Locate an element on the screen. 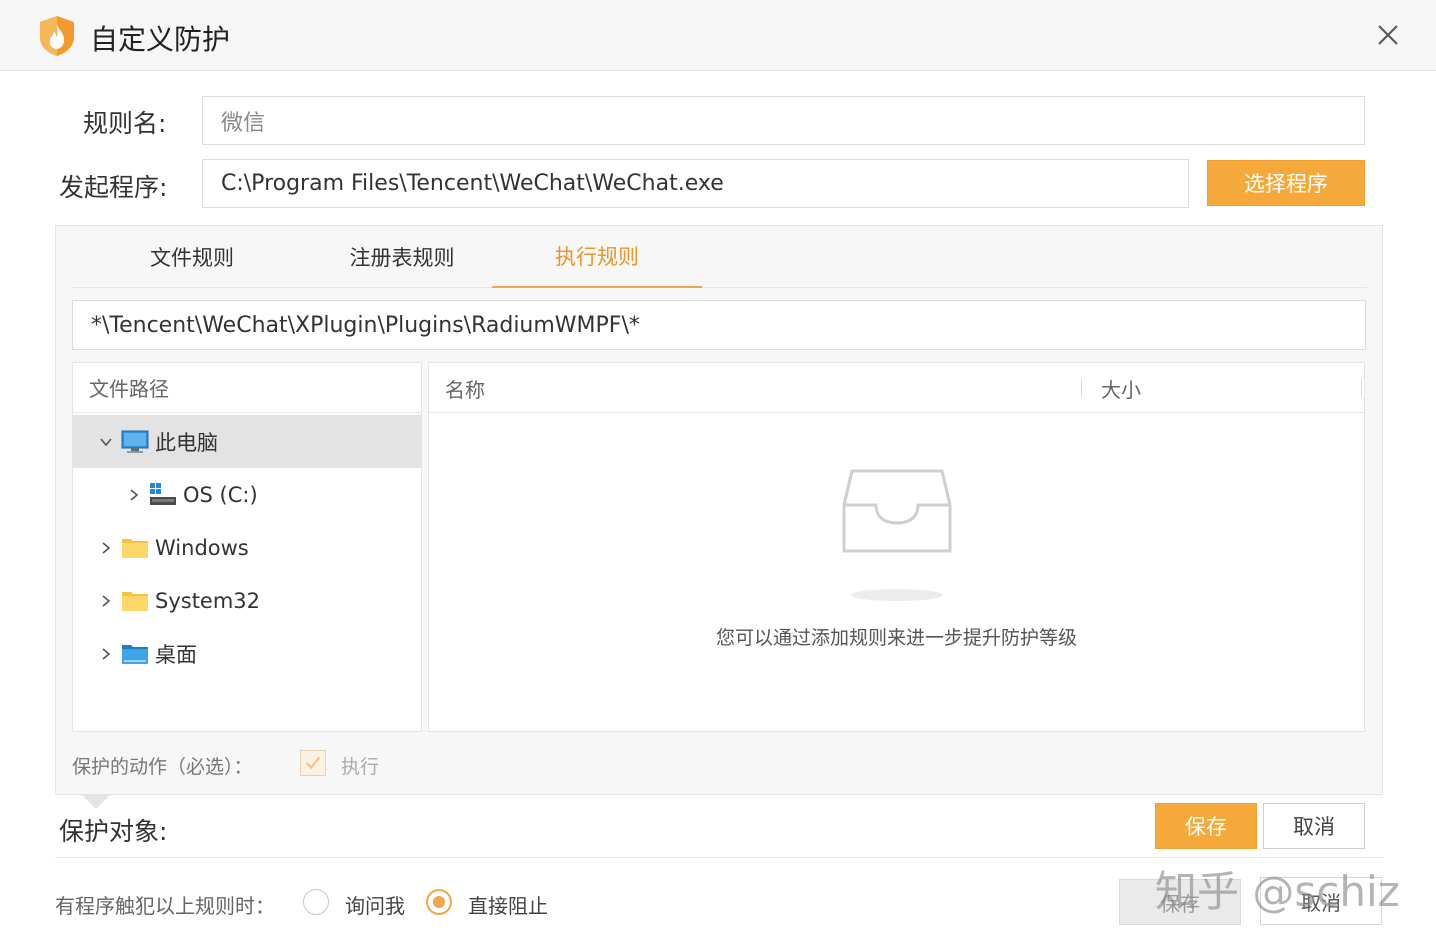  tree-item-this-pc: 此电脑 is located at coordinates (247, 441).